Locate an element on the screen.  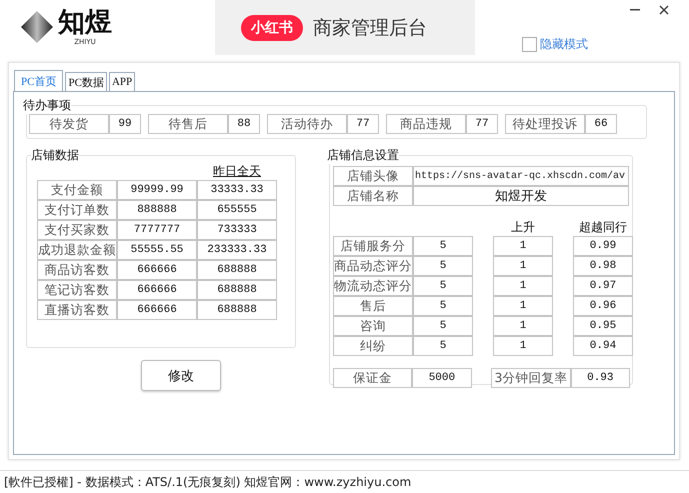
column-header: 昨日全天 is located at coordinates (237, 172).